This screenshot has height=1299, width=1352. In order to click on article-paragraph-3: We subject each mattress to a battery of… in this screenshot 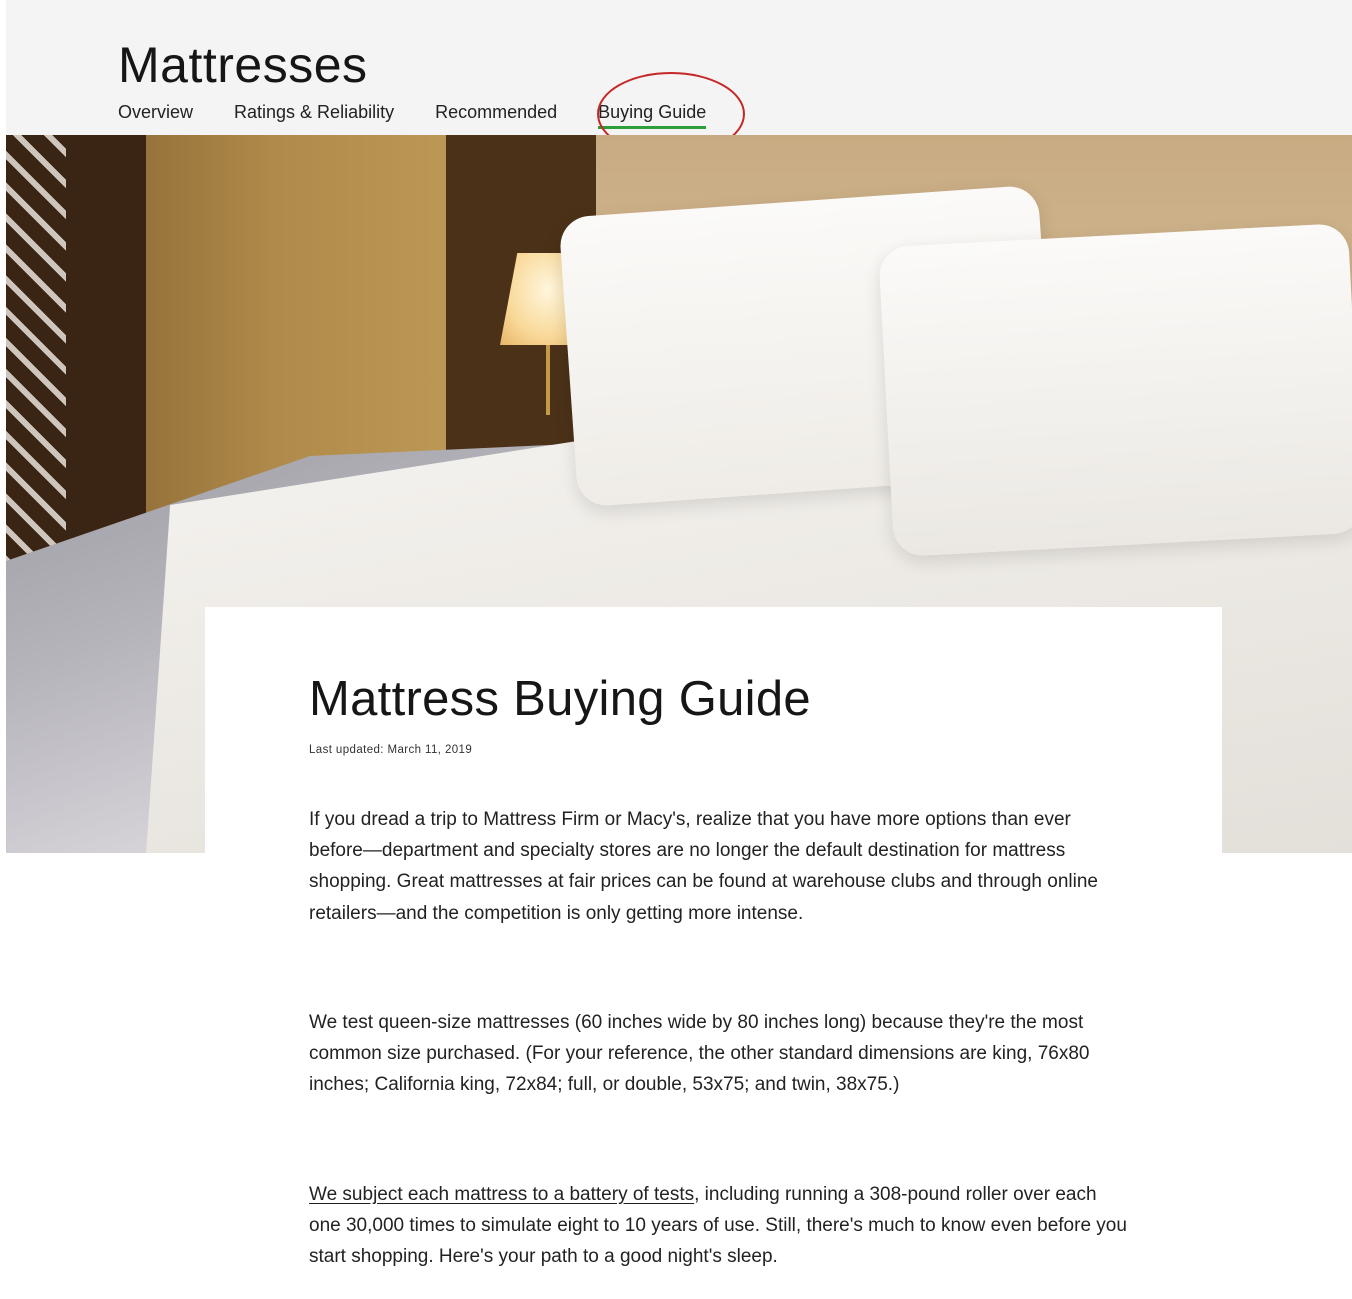, I will do `click(719, 1226)`.